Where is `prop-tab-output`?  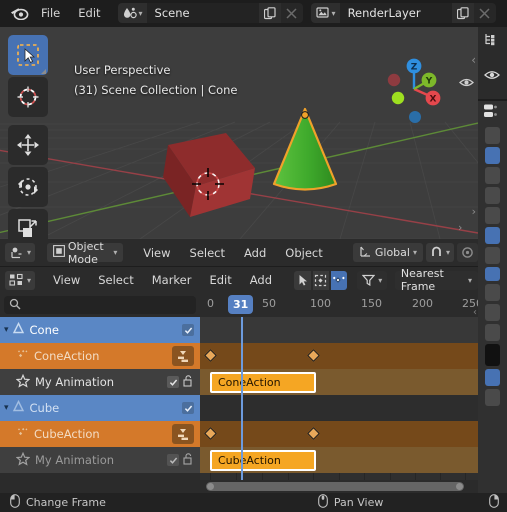
prop-tab-output is located at coordinates (492, 175).